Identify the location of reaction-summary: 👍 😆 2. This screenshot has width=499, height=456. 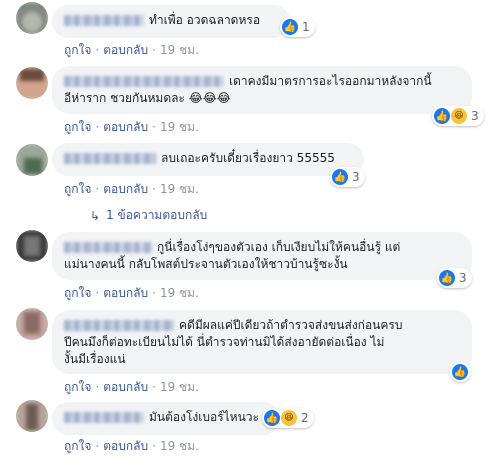
(288, 418).